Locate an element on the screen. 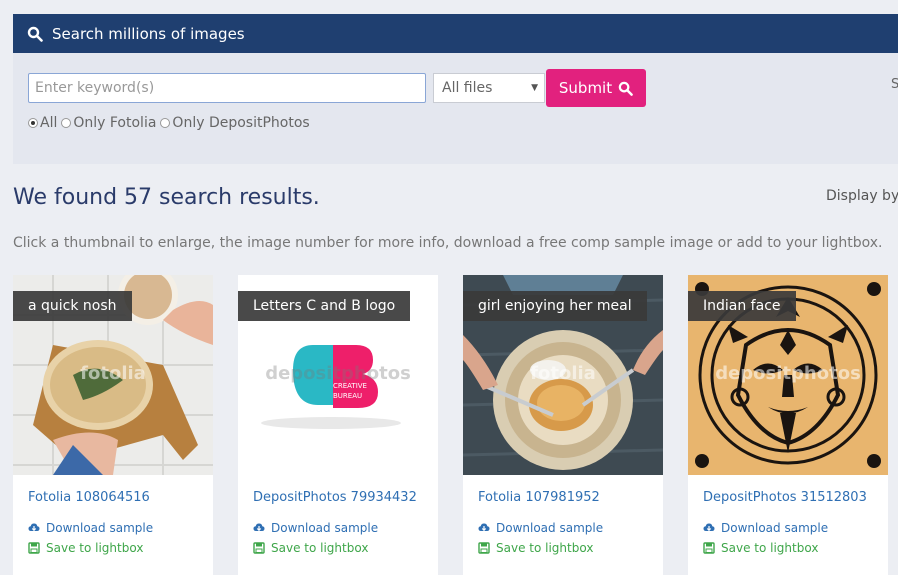 This screenshot has width=898, height=575. search-header-title: Search millions of images is located at coordinates (148, 33).